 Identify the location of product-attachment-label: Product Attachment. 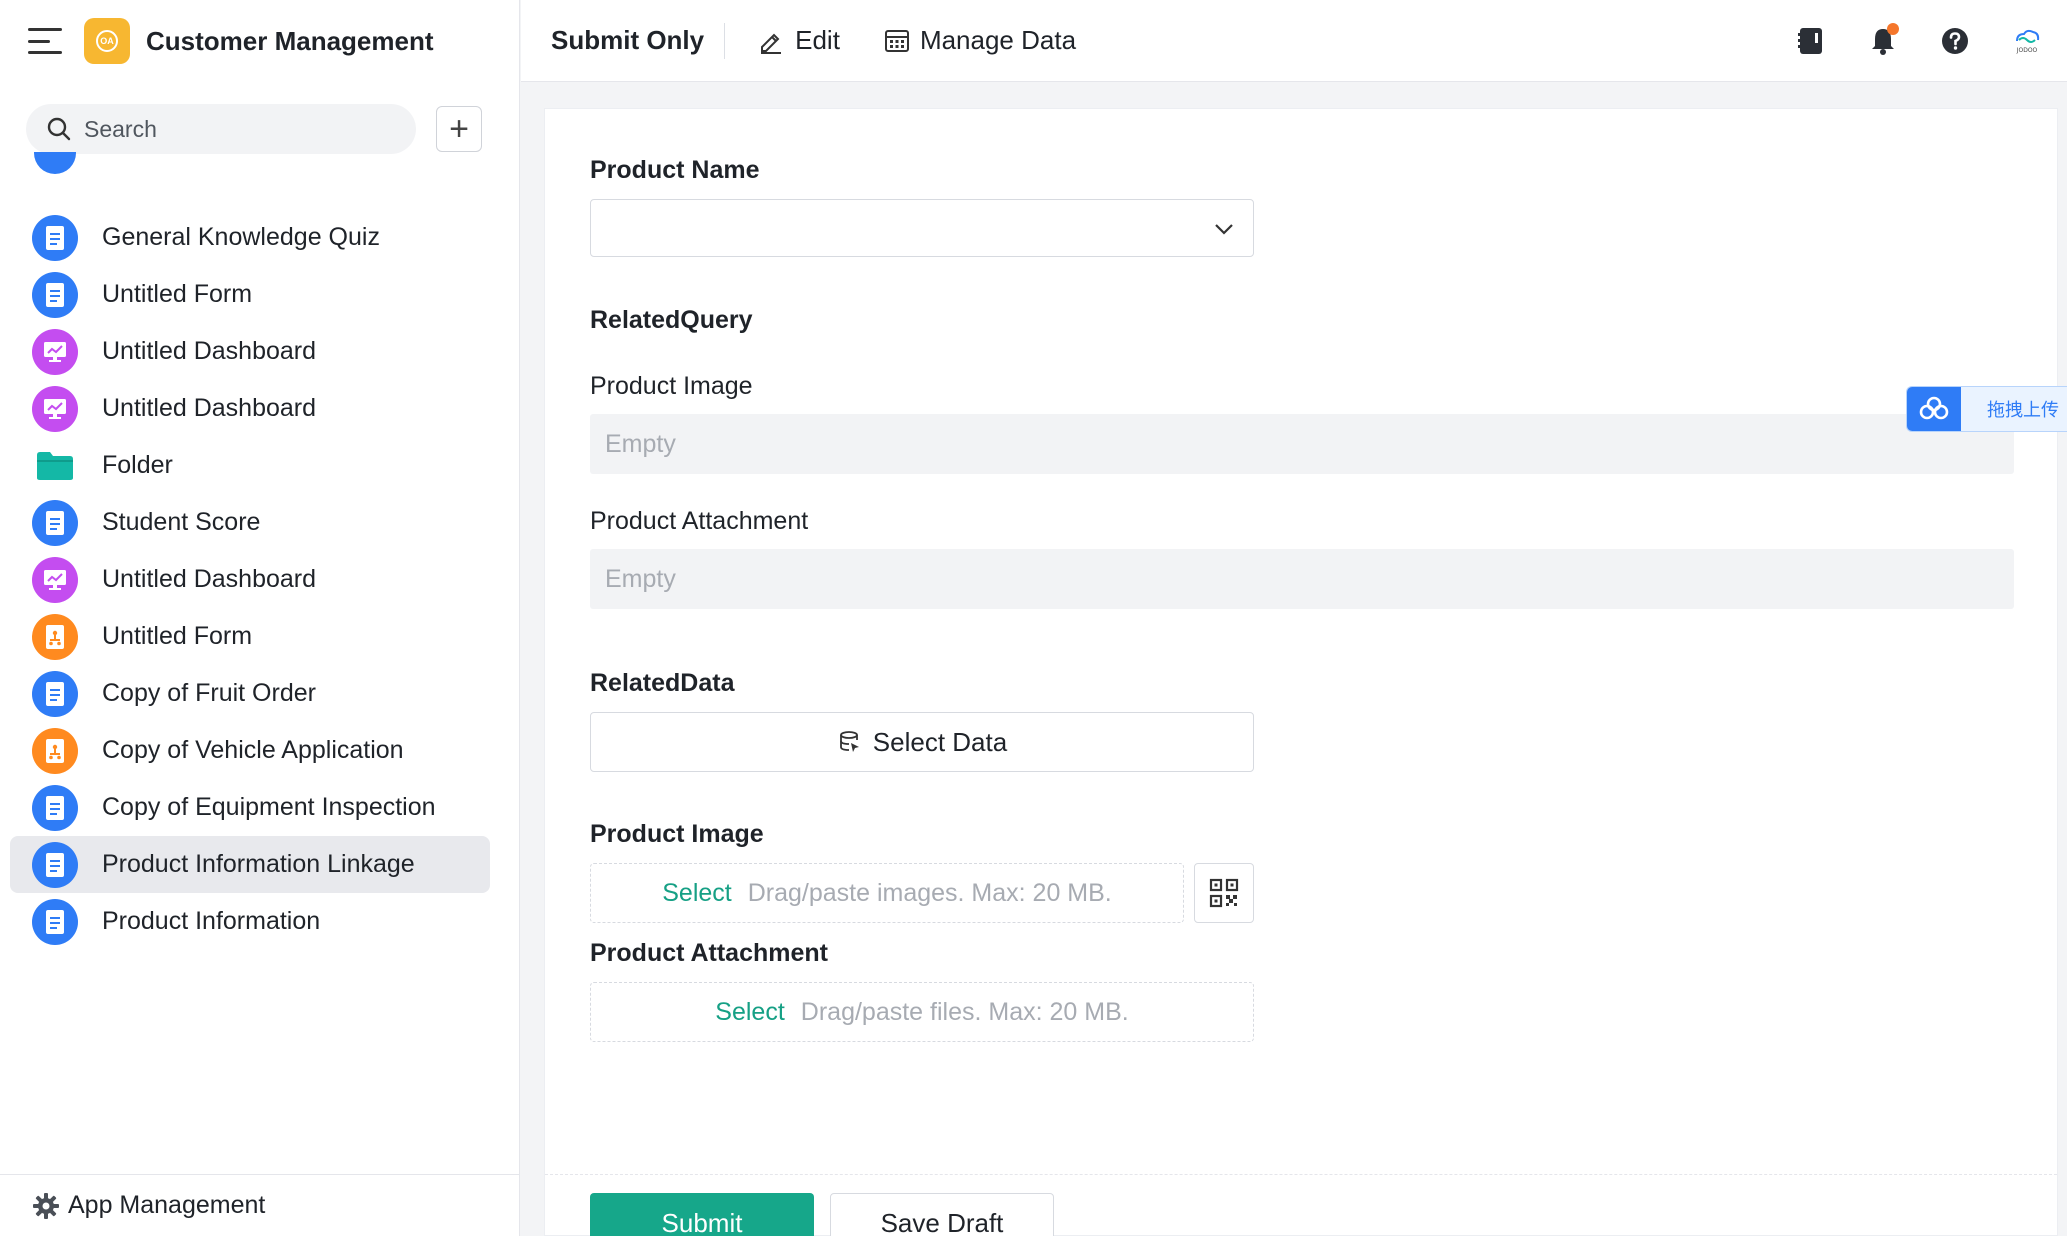
(709, 953).